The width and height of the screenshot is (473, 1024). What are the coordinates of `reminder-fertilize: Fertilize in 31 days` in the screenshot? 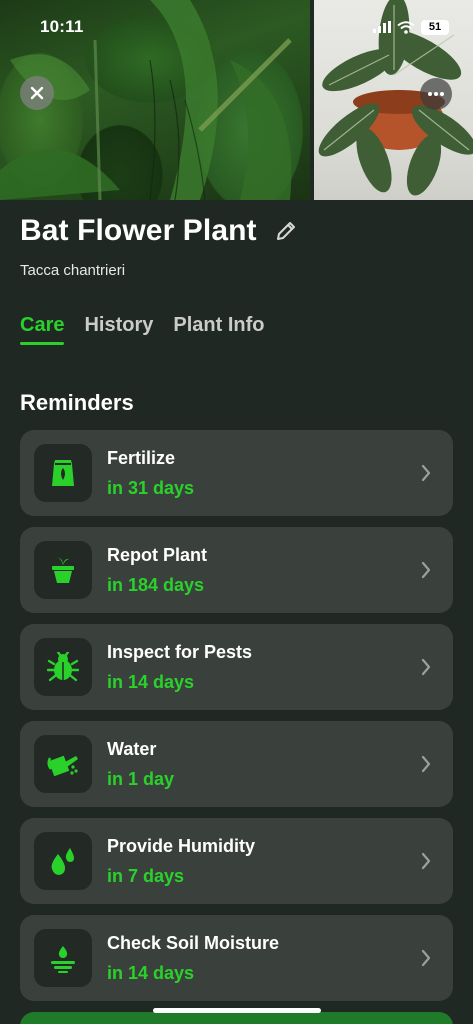 It's located at (236, 473).